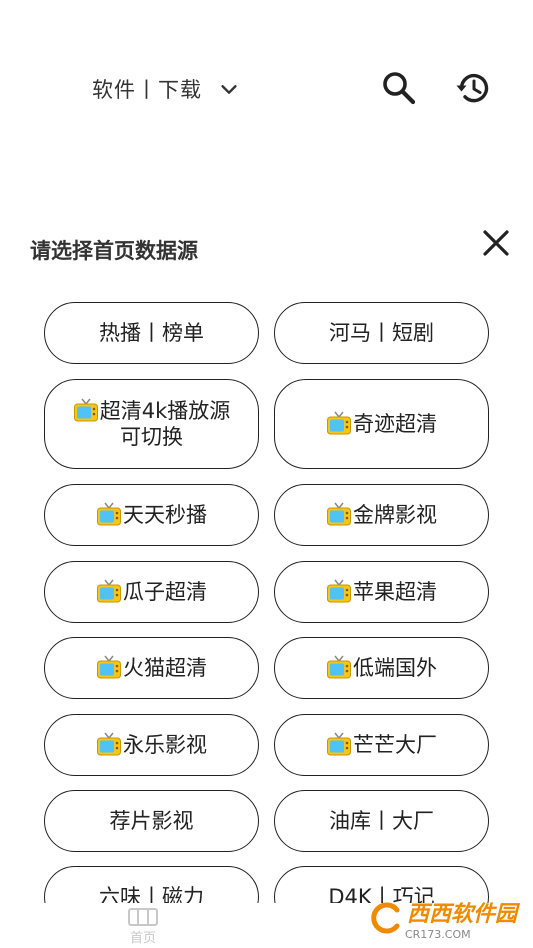 This screenshot has height=948, width=533. Describe the element at coordinates (114, 251) in the screenshot. I see `sheet-title: 请选择首页数据源` at that location.